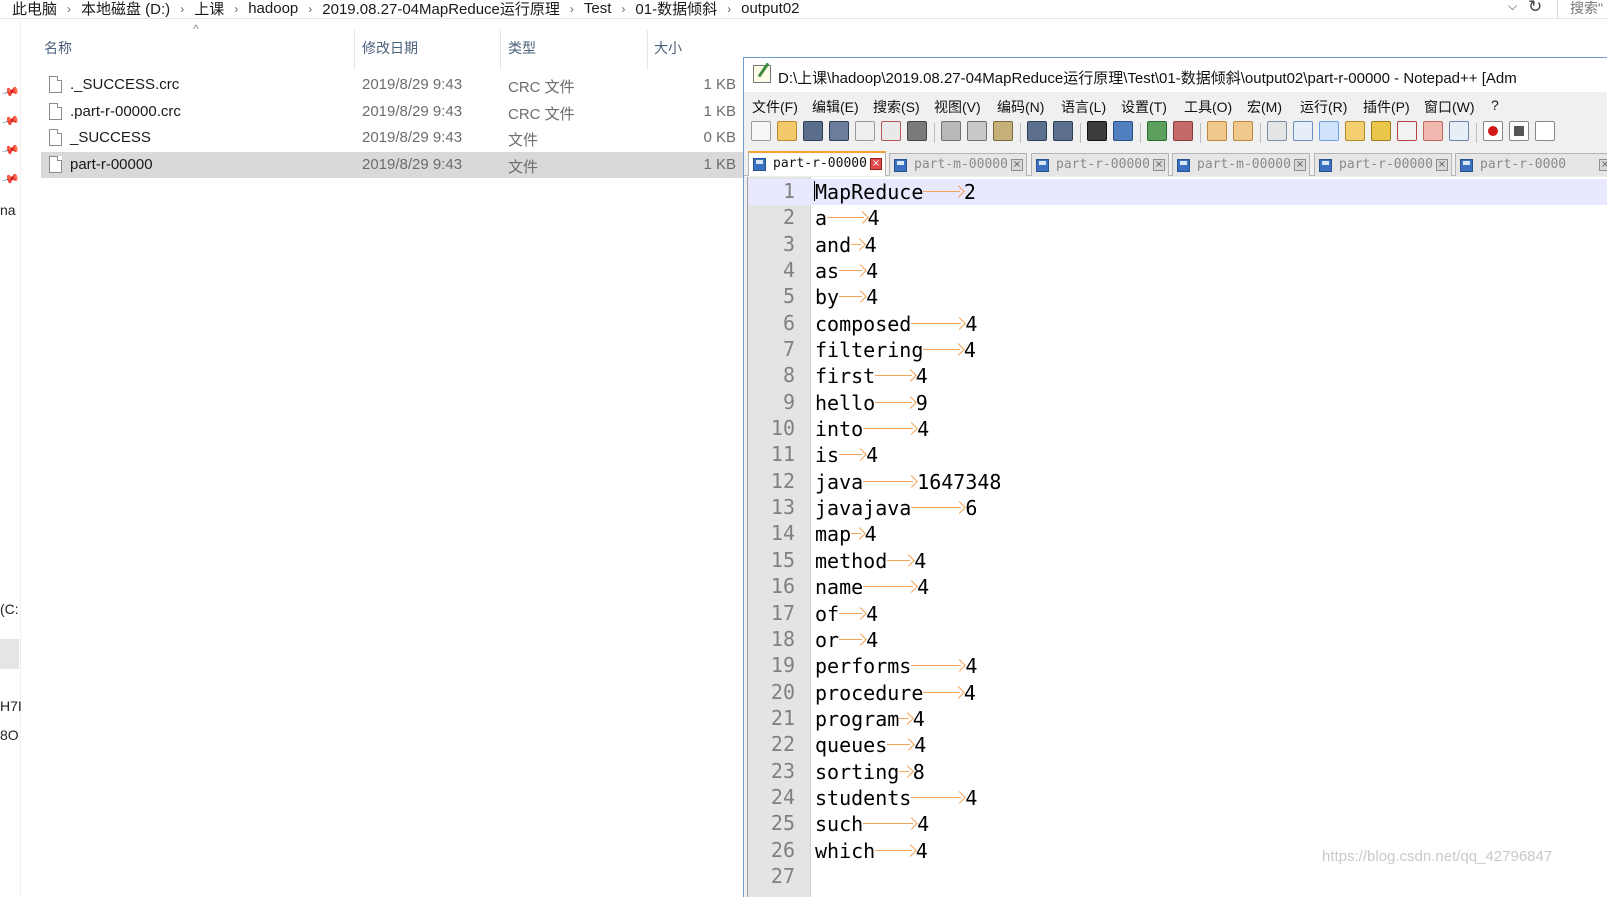 The width and height of the screenshot is (1607, 897). I want to click on editor-line: 16 name 4, so click(1177, 587).